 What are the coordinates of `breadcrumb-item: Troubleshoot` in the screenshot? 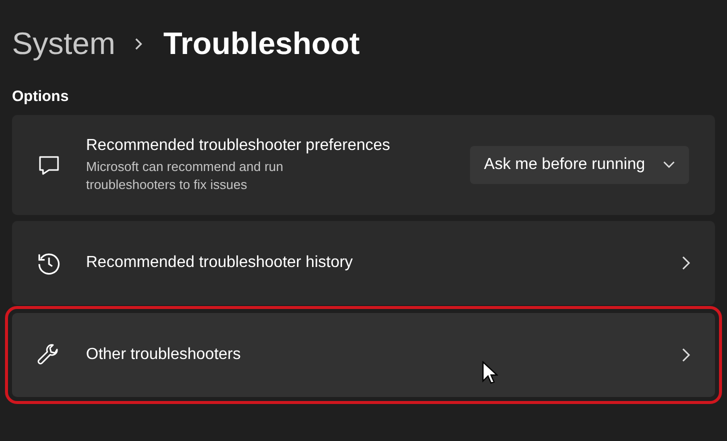 It's located at (261, 44).